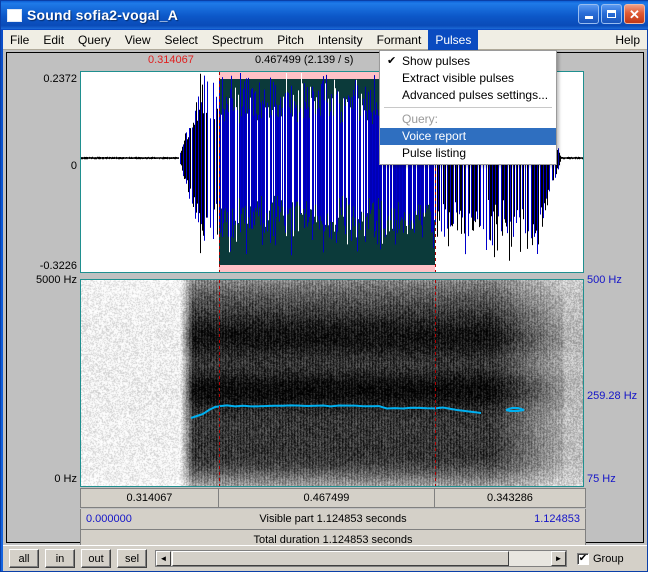 Image resolution: width=648 pixels, height=572 pixels. Describe the element at coordinates (434, 136) in the screenshot. I see `menuitem-voice-report-label: Voice report` at that location.